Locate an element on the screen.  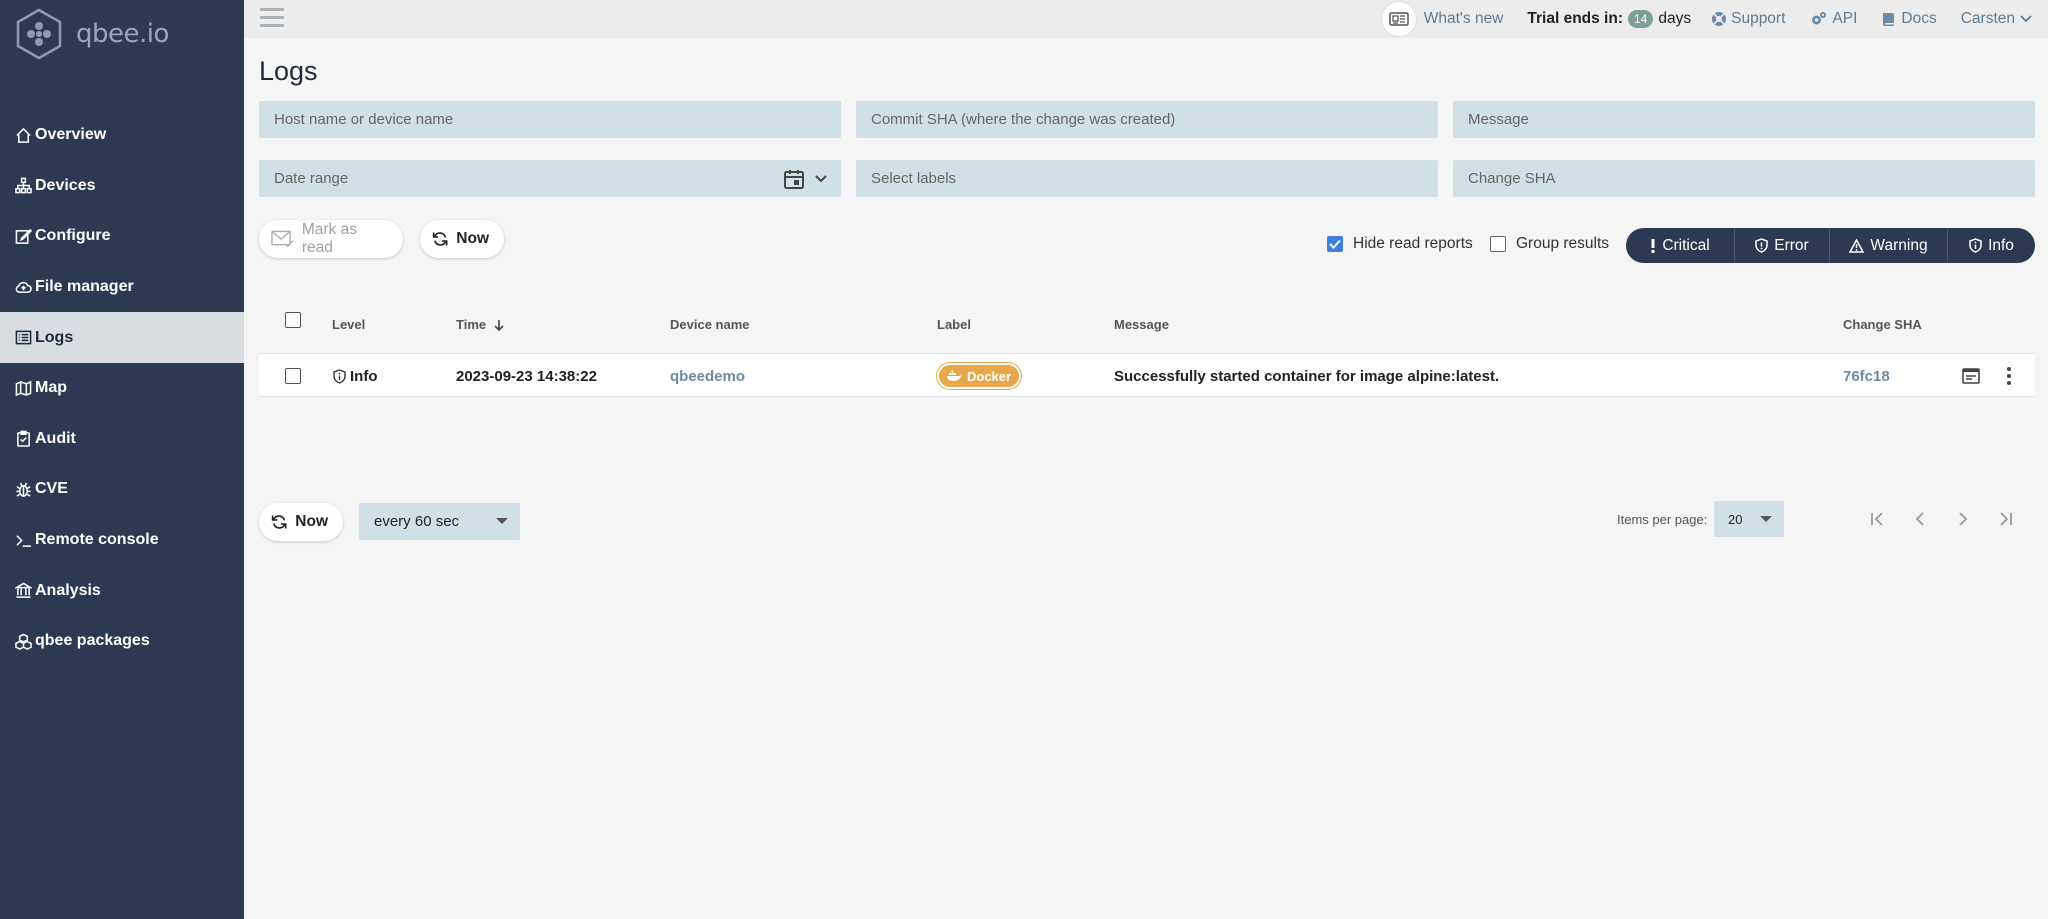
group-results-toggle: Group results is located at coordinates (1549, 244).